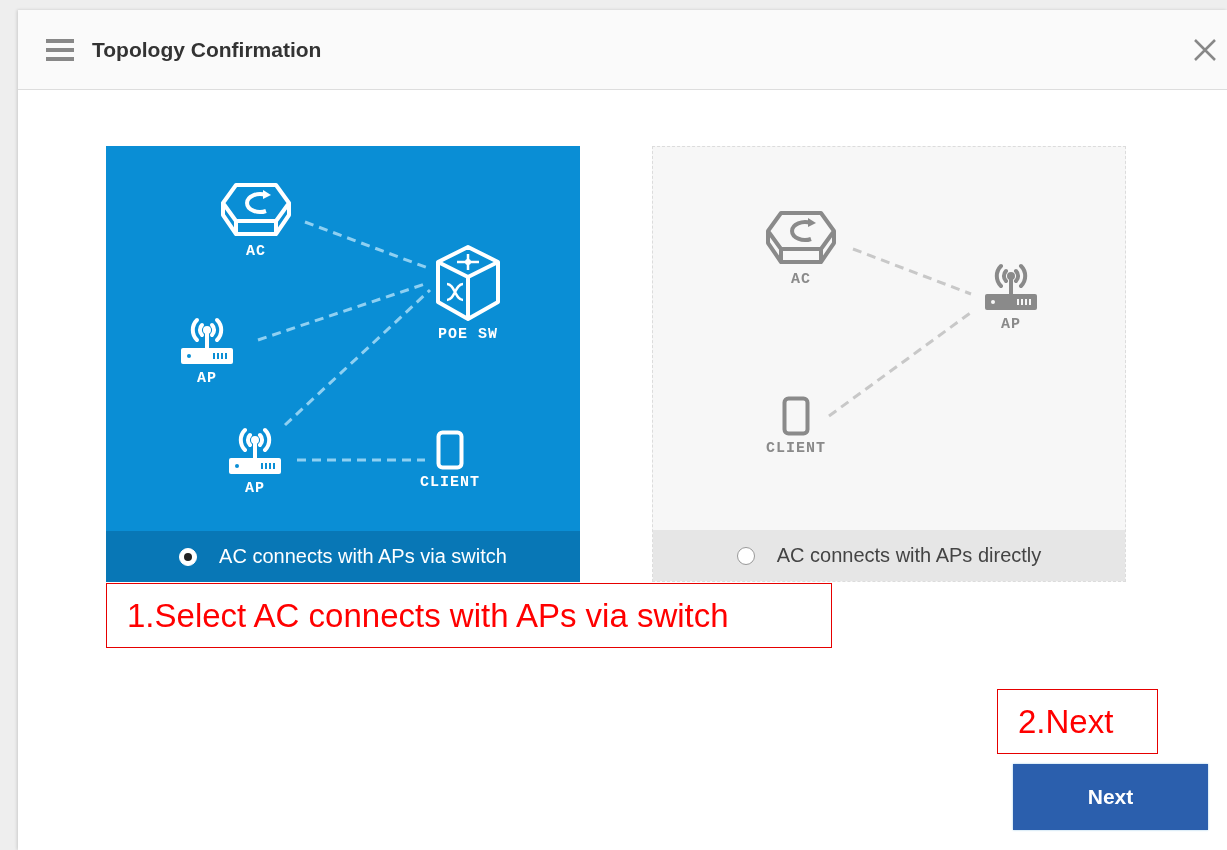 The width and height of the screenshot is (1227, 850). Describe the element at coordinates (745, 555) in the screenshot. I see `radio-button` at that location.